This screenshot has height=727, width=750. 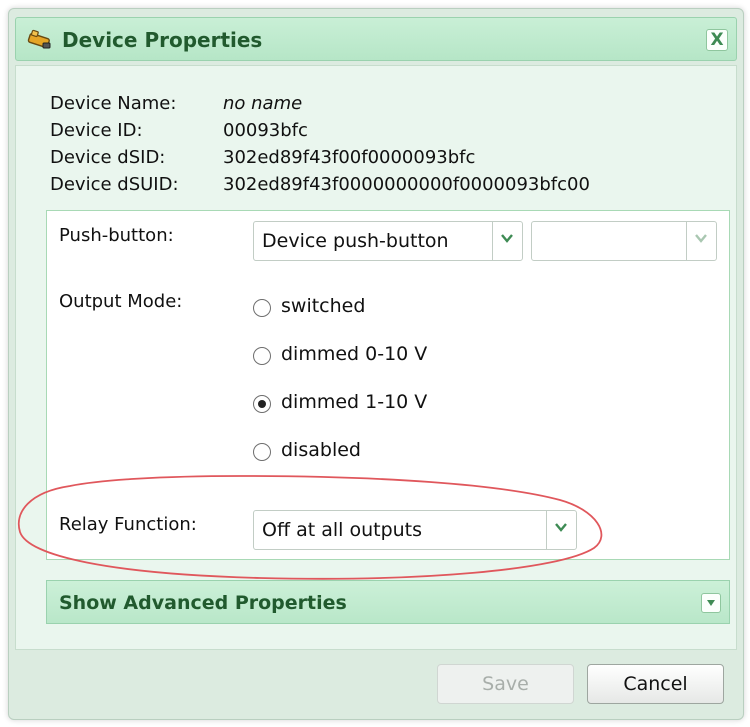 What do you see at coordinates (354, 402) in the screenshot?
I see `radio-label: dimmed 1-10 V` at bounding box center [354, 402].